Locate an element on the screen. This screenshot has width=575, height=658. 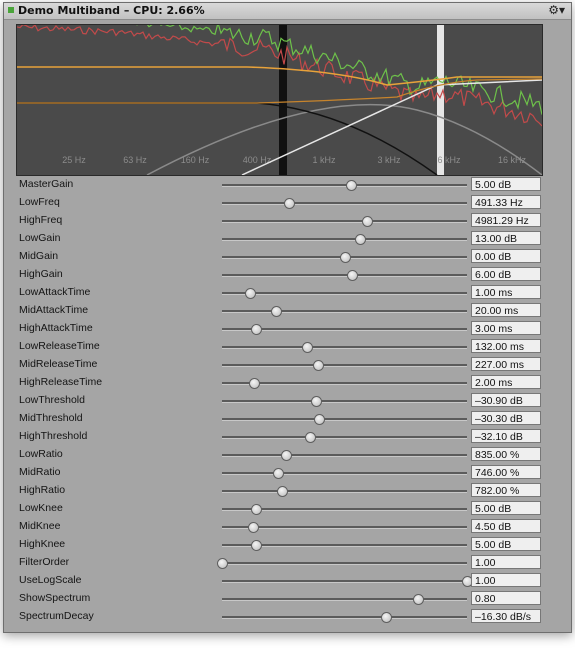
param-row-midreleasetime: MidReleaseTime 227.00 ms is located at coordinates (287, 365).